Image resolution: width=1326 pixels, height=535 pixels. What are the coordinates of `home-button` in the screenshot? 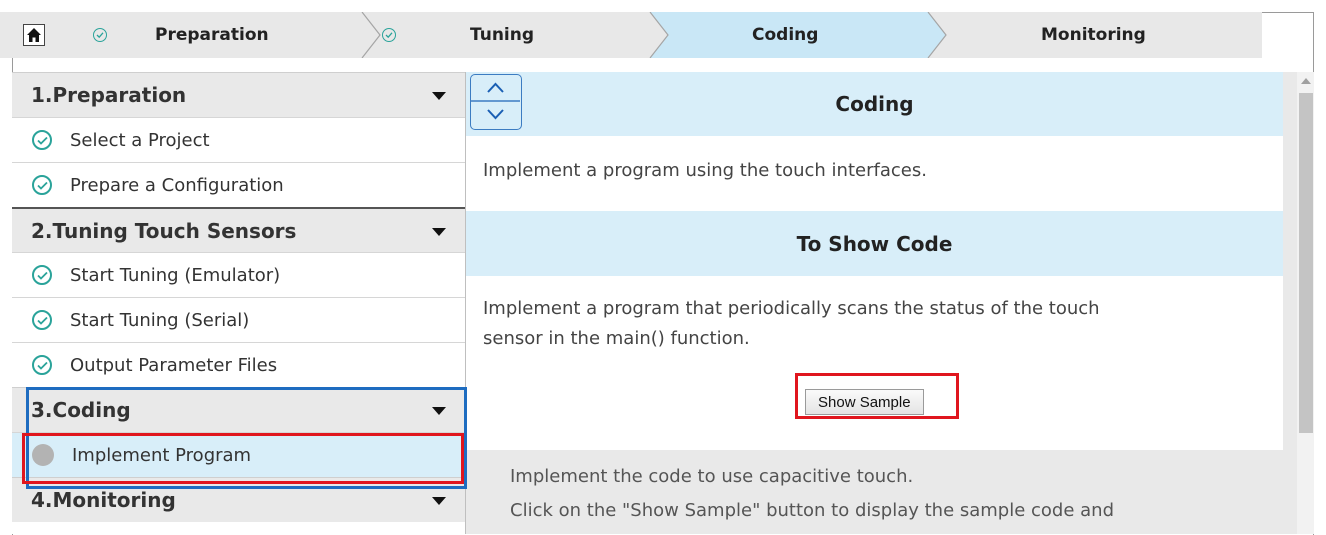 It's located at (34, 35).